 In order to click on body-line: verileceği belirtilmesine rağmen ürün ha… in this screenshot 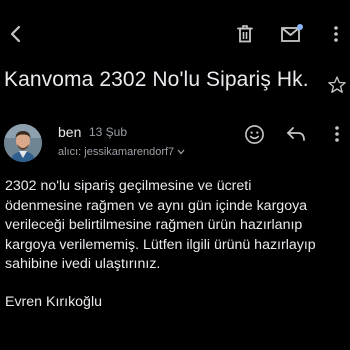, I will do `click(154, 225)`.